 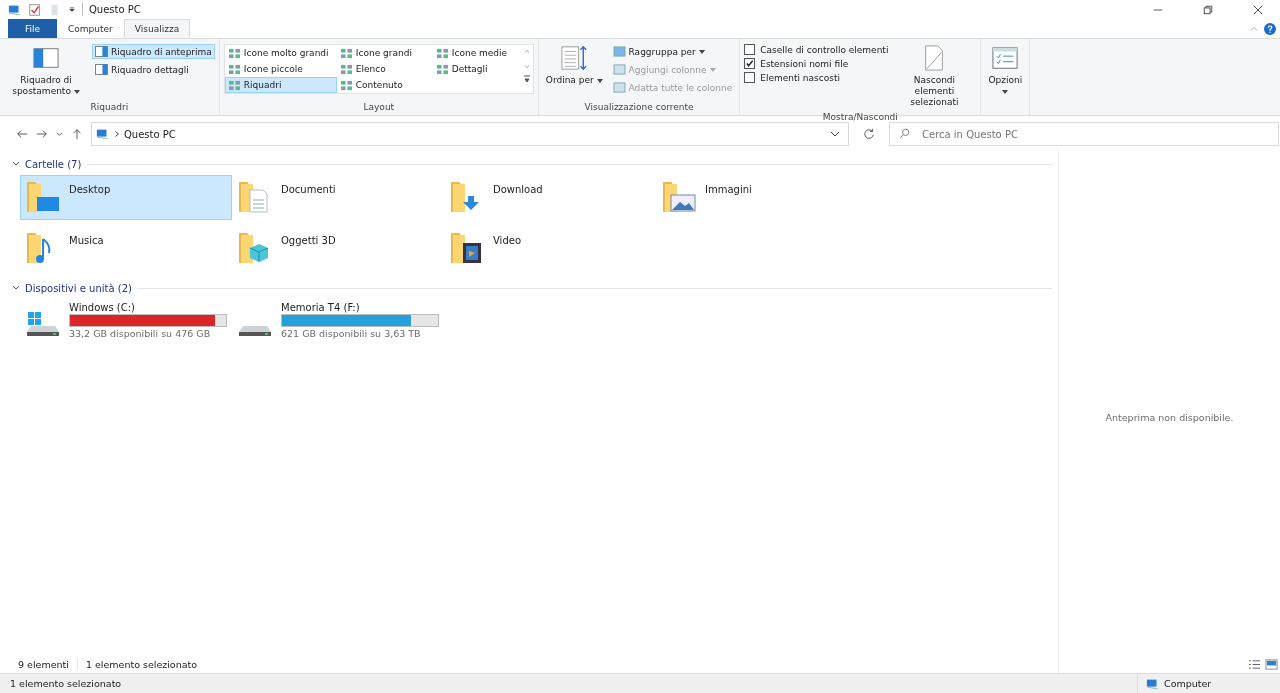 What do you see at coordinates (470, 134) in the screenshot?
I see `address-bar: Questo PC` at bounding box center [470, 134].